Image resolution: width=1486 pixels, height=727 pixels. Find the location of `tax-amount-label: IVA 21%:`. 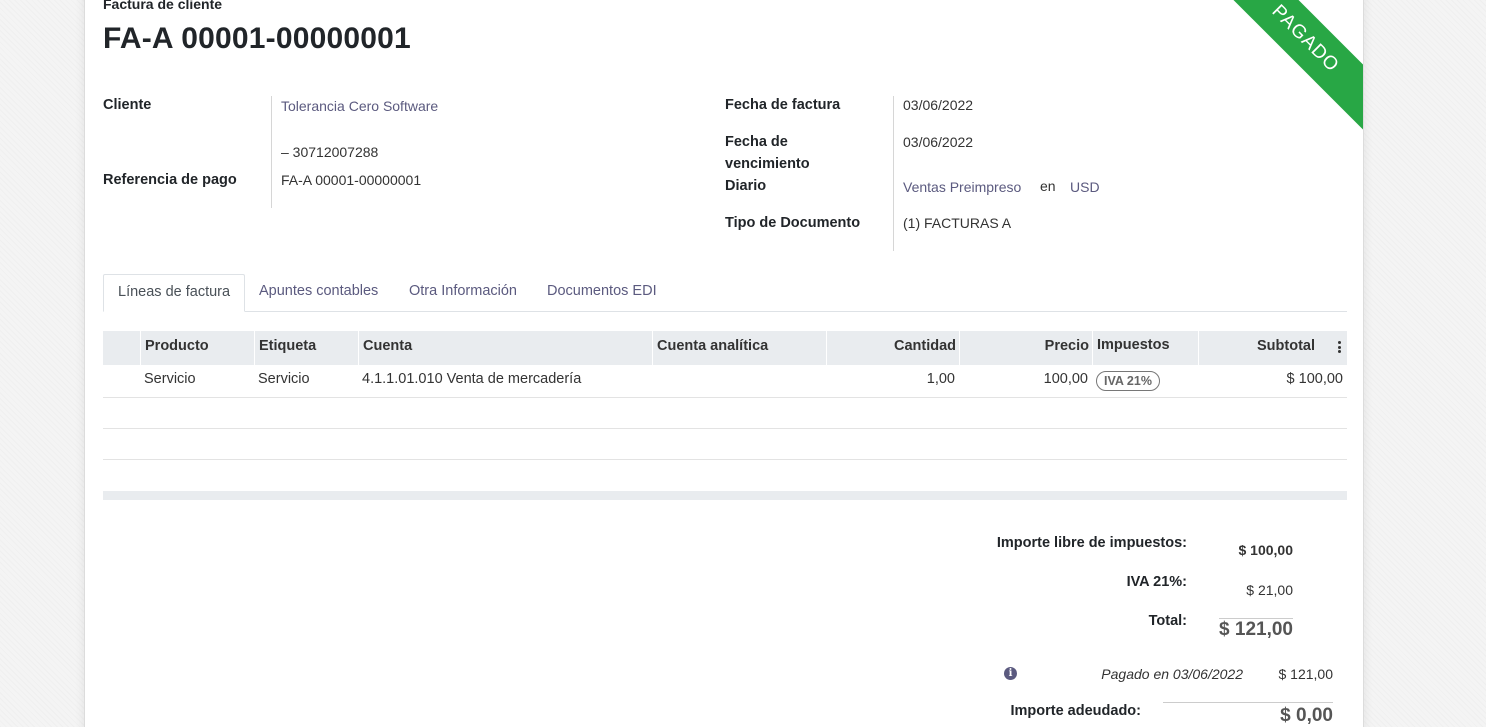

tax-amount-label: IVA 21%: is located at coordinates (1156, 582).